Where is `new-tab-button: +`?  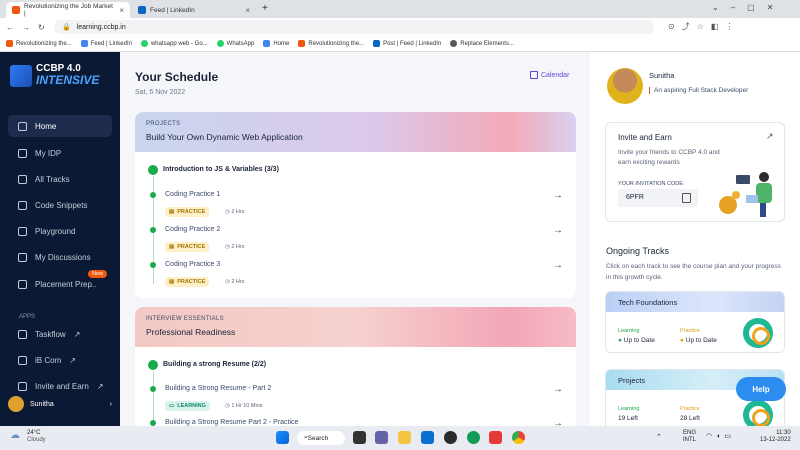
new-tab-button: + is located at coordinates (265, 8).